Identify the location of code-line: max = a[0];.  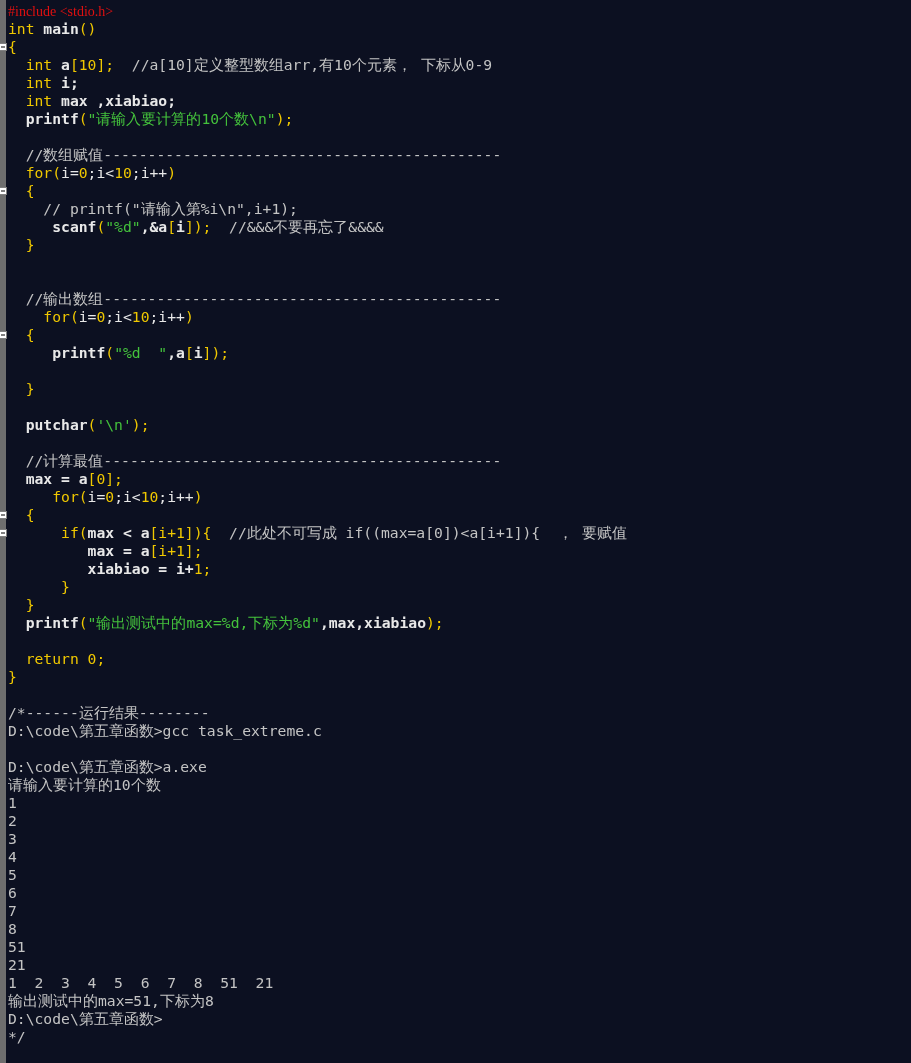
(73, 479).